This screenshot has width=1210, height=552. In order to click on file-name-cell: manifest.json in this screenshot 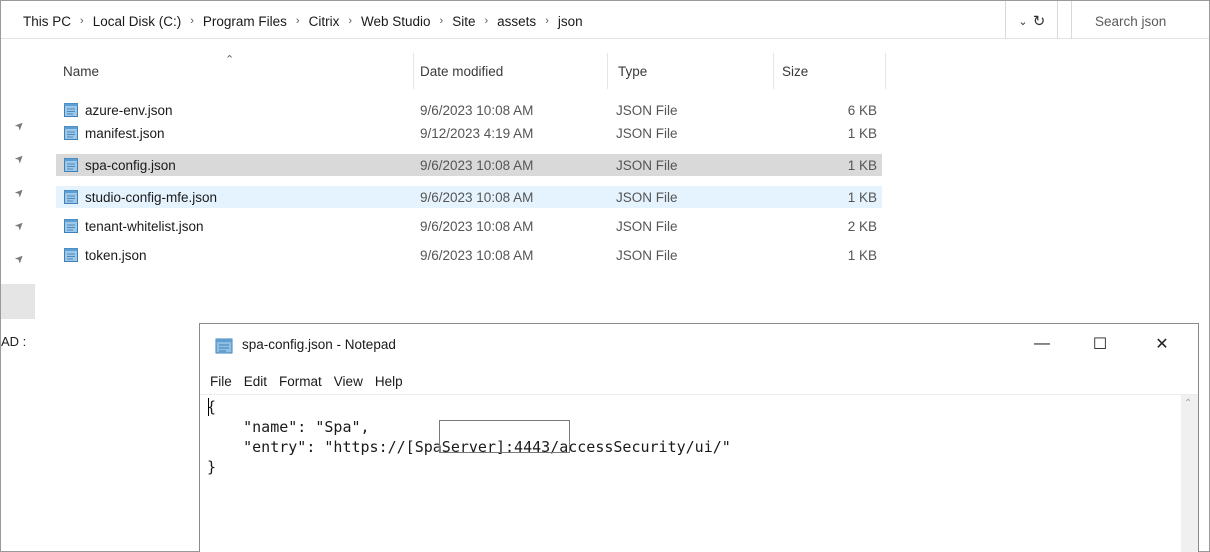, I will do `click(114, 133)`.